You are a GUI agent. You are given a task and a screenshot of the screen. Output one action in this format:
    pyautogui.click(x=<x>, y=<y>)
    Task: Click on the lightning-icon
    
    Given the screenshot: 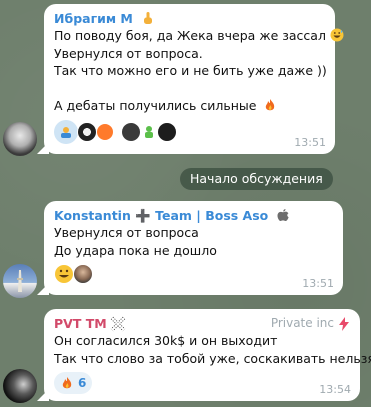 What is the action you would take?
    pyautogui.click(x=344, y=323)
    